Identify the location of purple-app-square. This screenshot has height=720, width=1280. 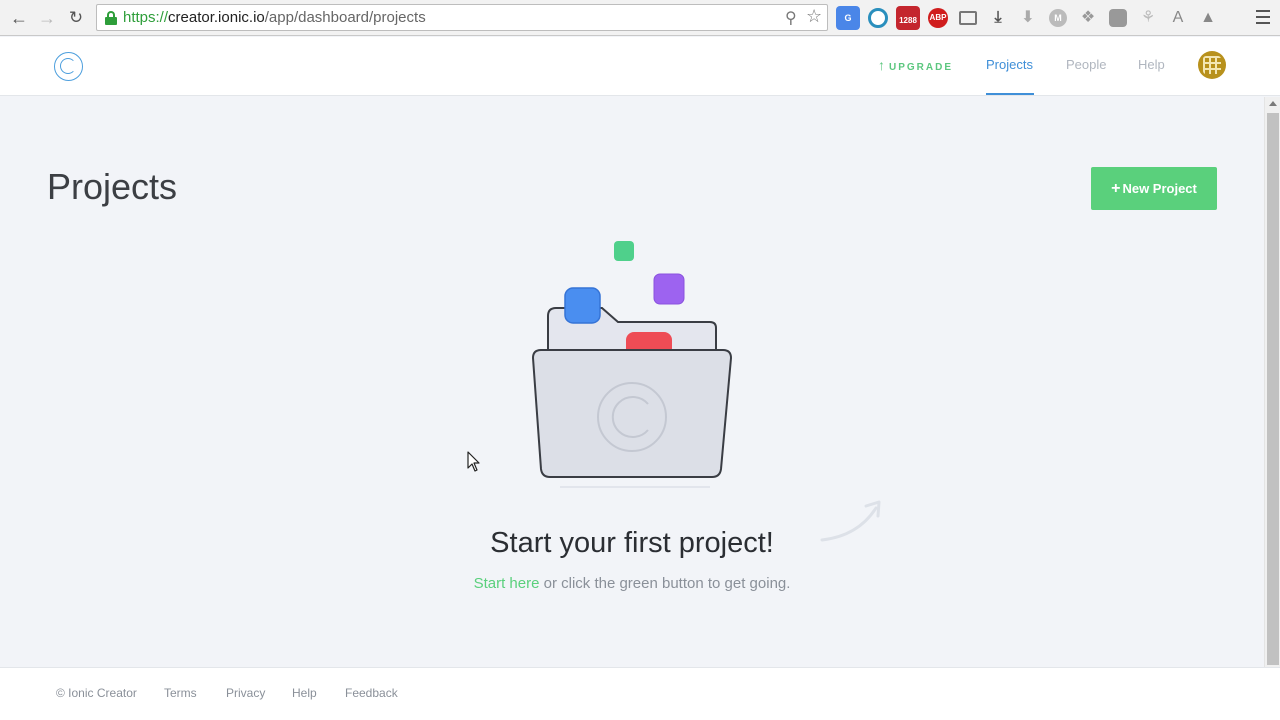
(669, 289).